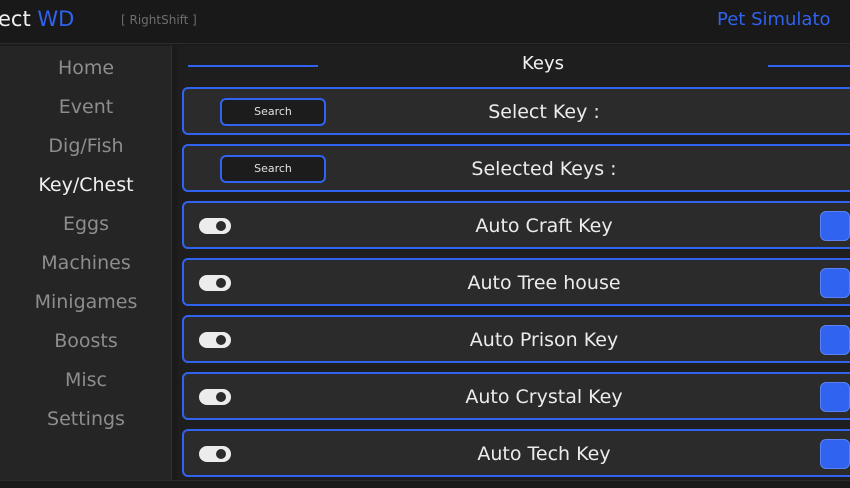 This screenshot has height=488, width=850. Describe the element at coordinates (19, 19) in the screenshot. I see `app-title-prefix: ect` at that location.